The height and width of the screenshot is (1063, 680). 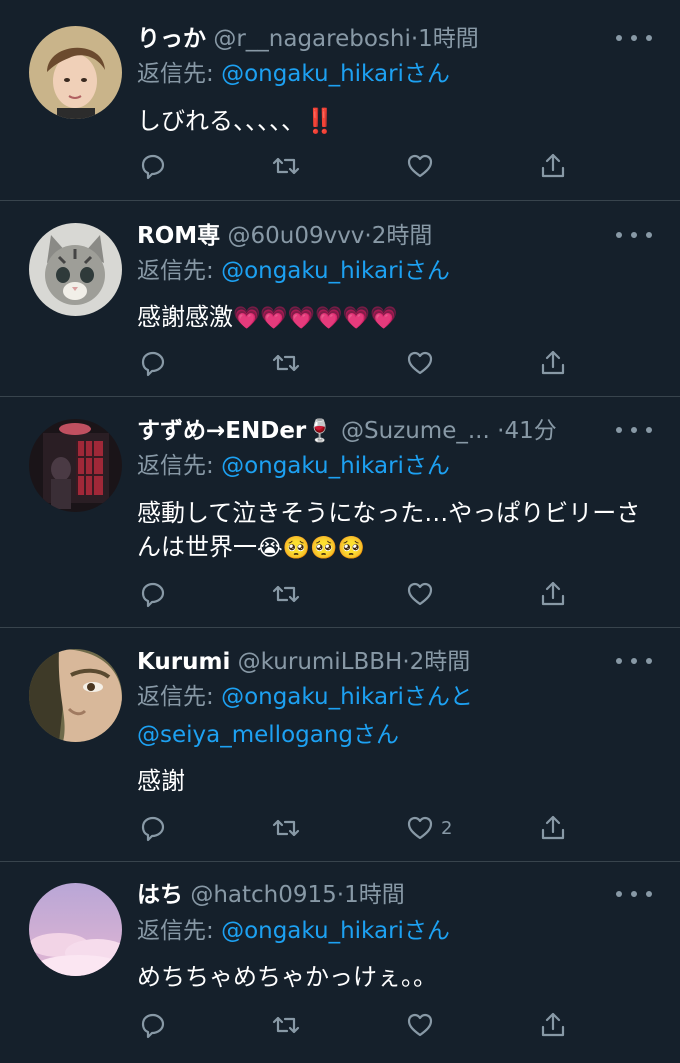 I want to click on user-handle: @r__nagareboshi, so click(x=312, y=39).